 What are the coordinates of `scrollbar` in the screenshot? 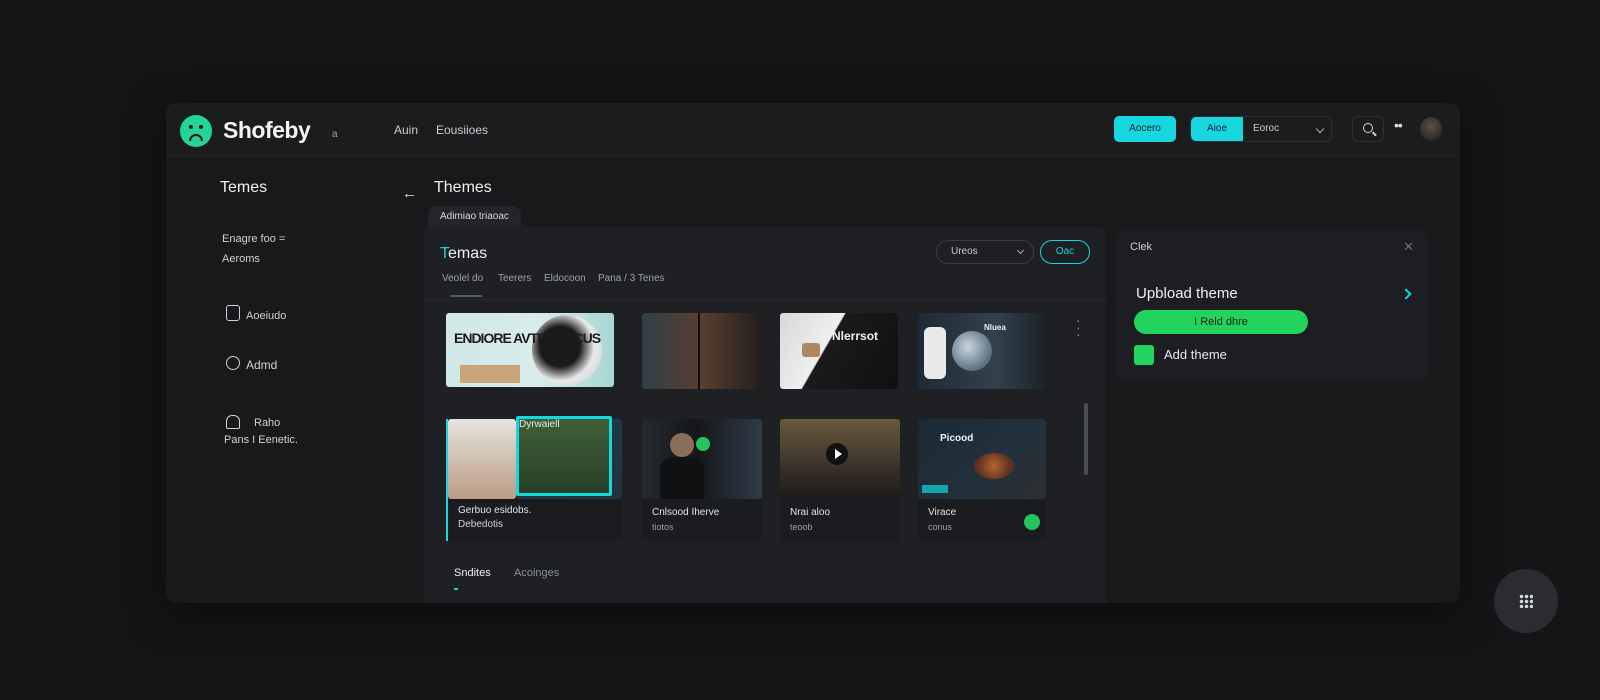 It's located at (1086, 439).